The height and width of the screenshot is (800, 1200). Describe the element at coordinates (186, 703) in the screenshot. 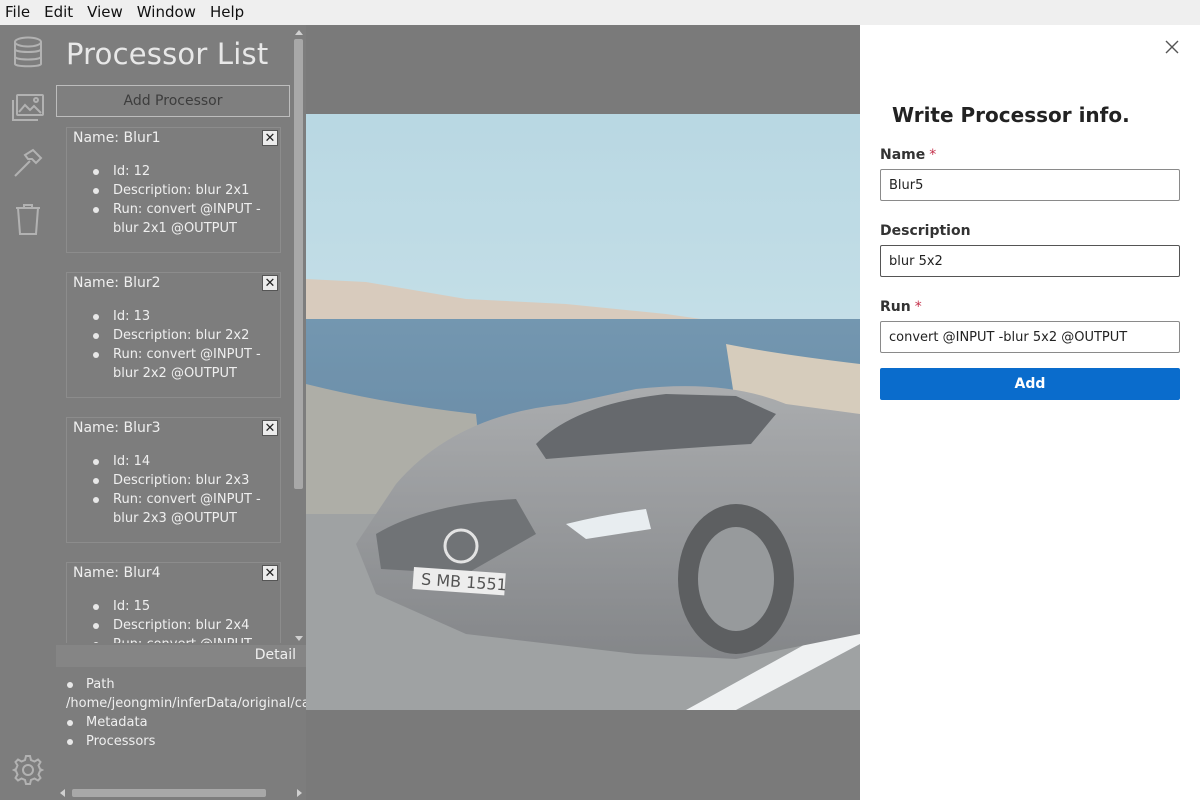

I see `detail-path-value: /home/jeongmin/inferData/original/car` at that location.